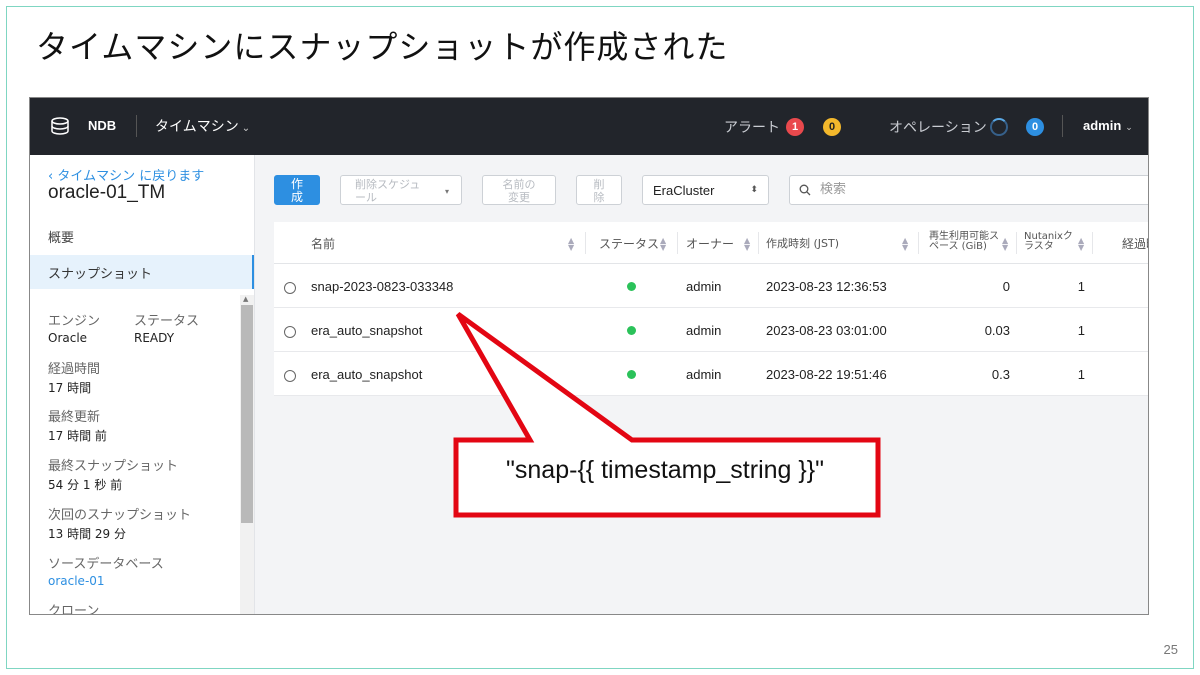 The height and width of the screenshot is (675, 1200). Describe the element at coordinates (999, 127) in the screenshot. I see `operations-spinner-icon` at that location.